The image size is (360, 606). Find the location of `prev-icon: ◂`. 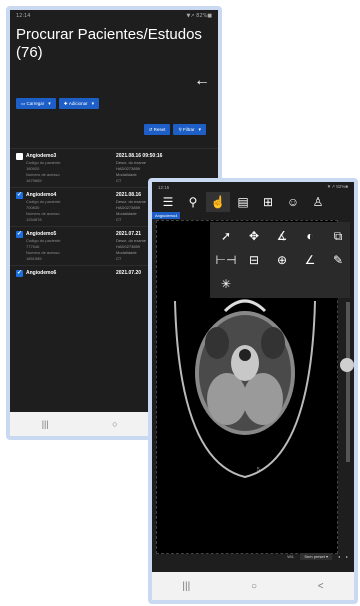

prev-icon: ◂ is located at coordinates (339, 556).